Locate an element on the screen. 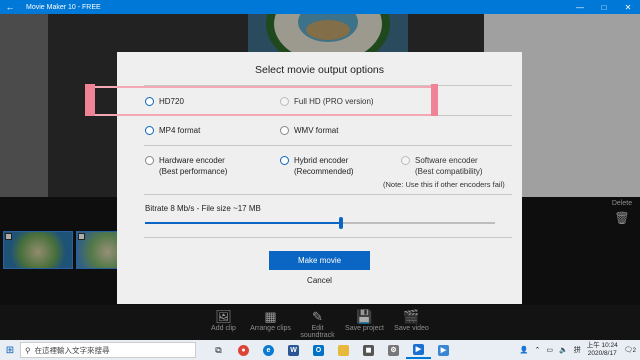 Image resolution: width=640 pixels, height=360 pixels. search-icon: ⚲ is located at coordinates (28, 350).